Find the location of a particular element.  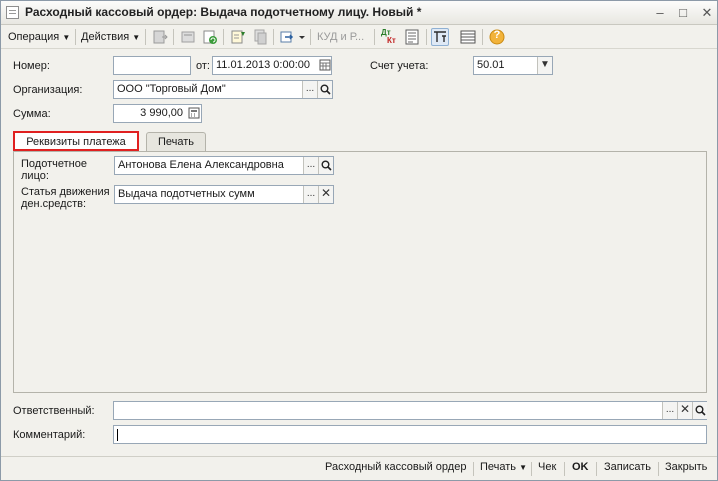

check-button: Чек is located at coordinates (547, 467).